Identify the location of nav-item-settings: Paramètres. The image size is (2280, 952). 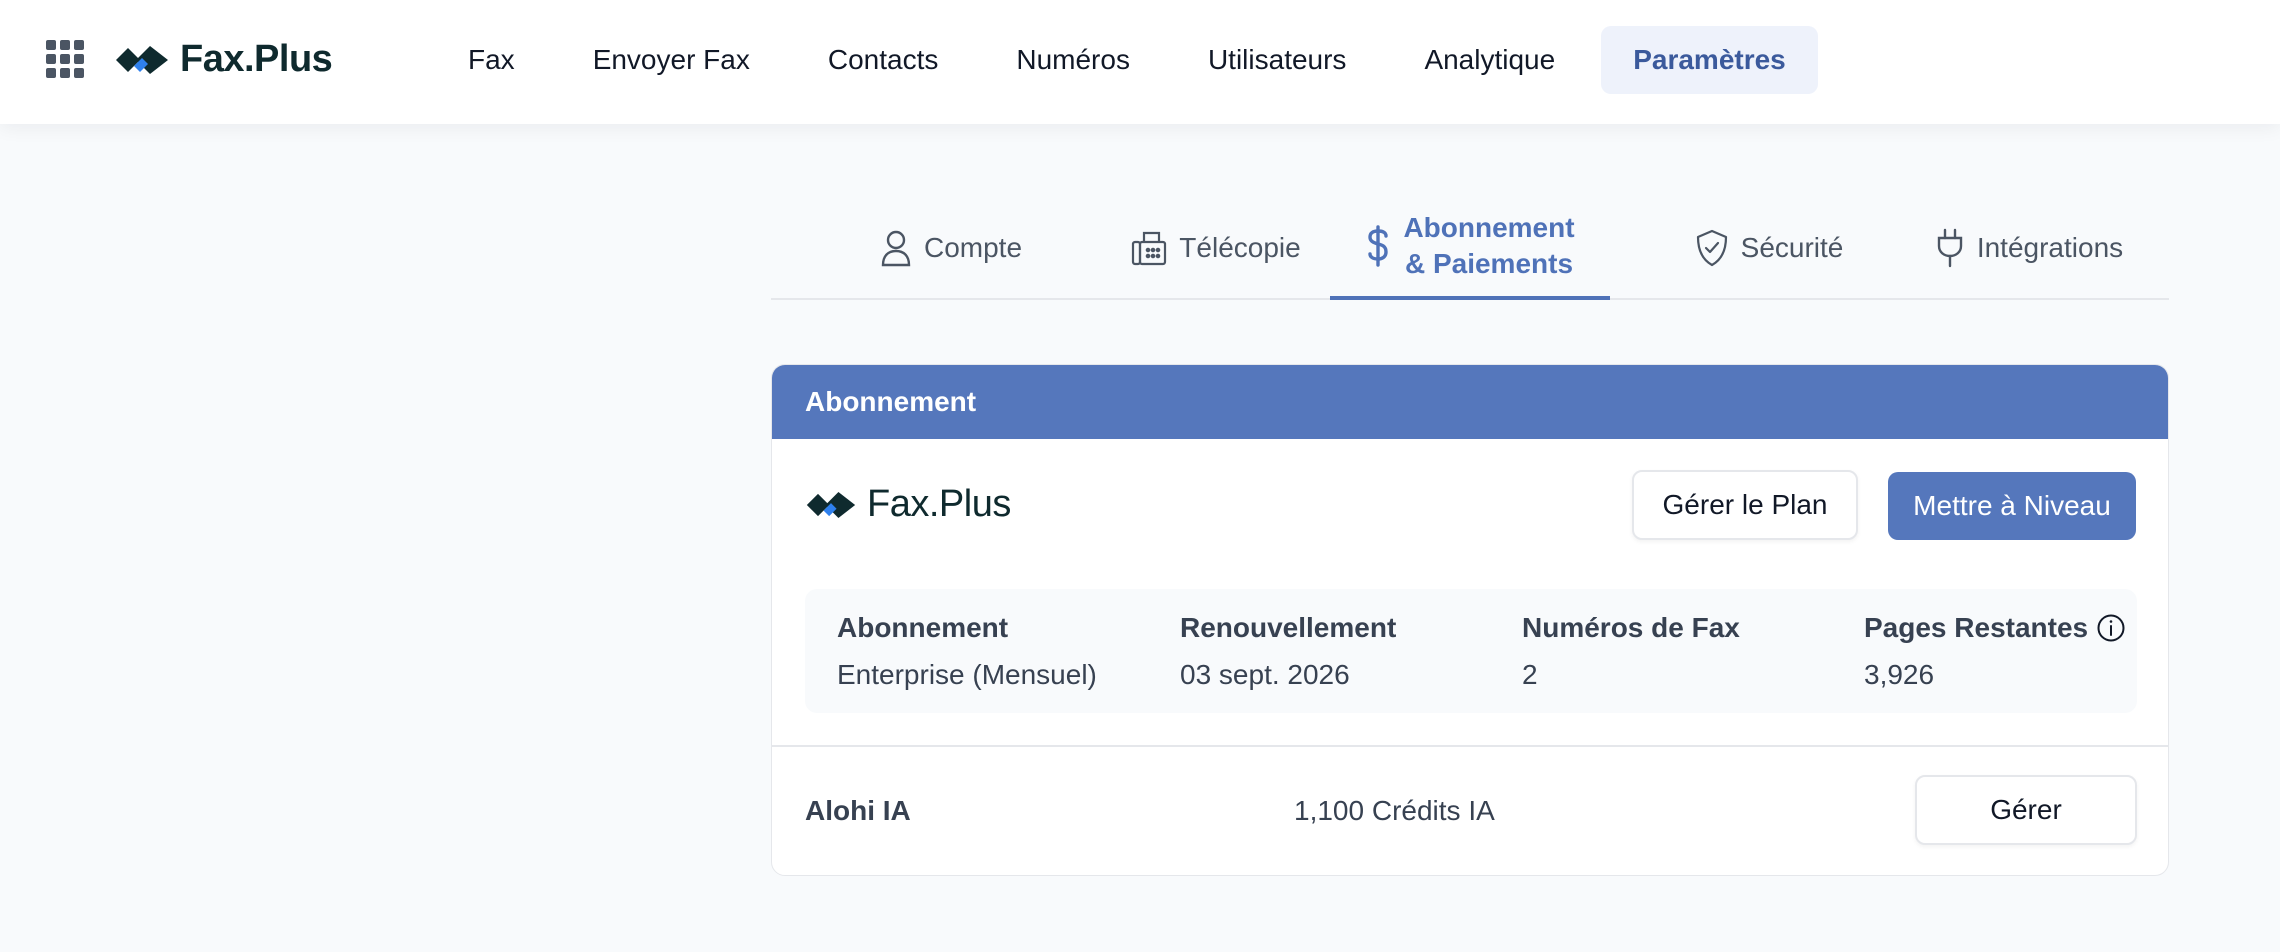
(1709, 60).